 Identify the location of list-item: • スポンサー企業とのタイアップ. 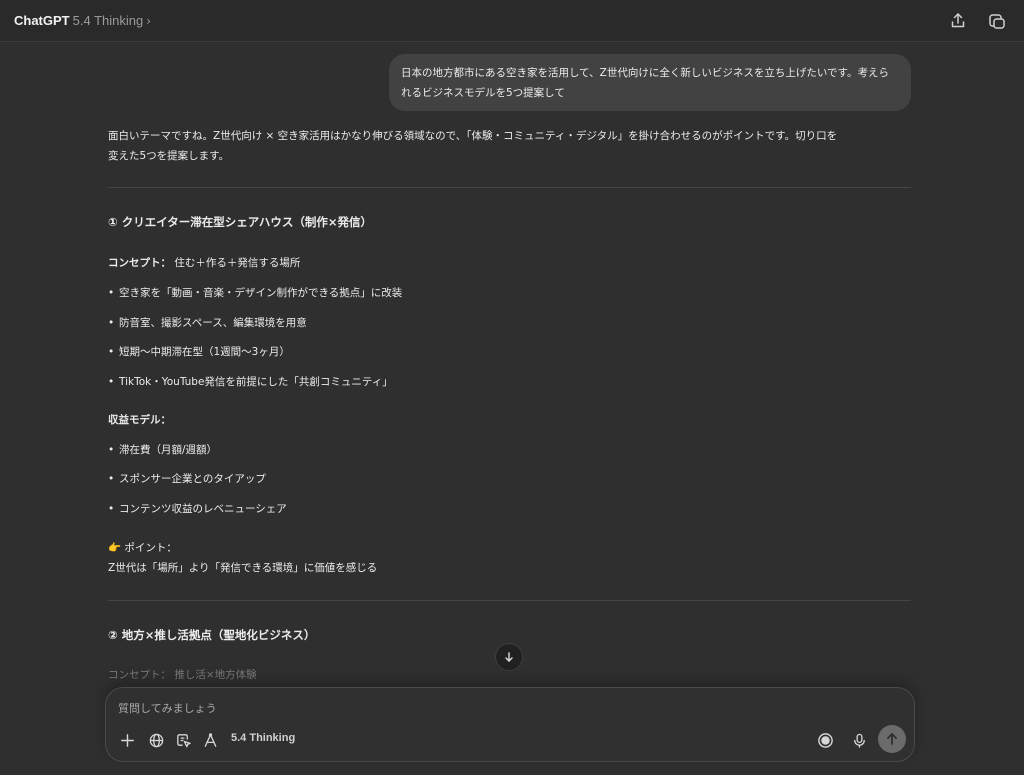
(187, 479).